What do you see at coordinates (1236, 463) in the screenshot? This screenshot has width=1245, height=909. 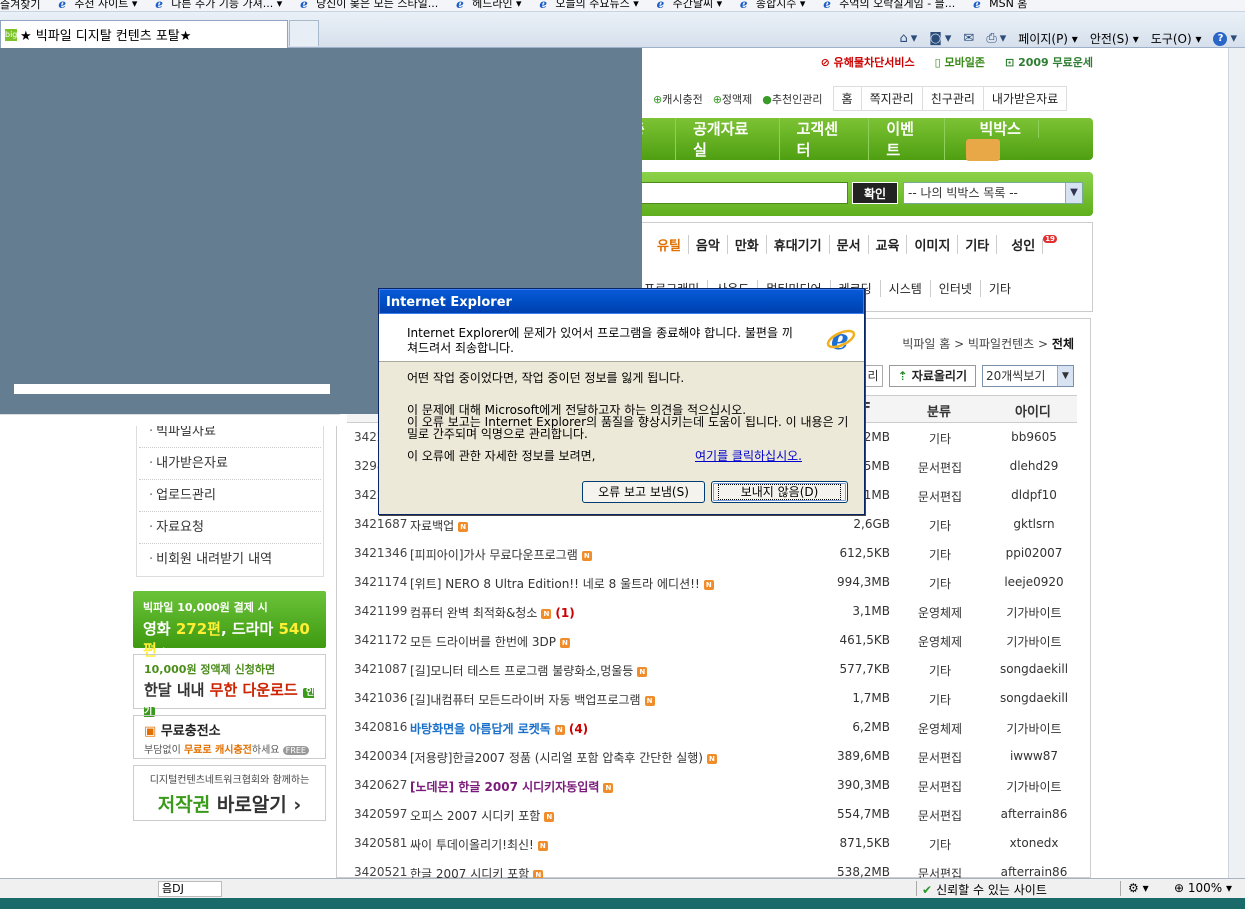 I see `page-scrollbar` at bounding box center [1236, 463].